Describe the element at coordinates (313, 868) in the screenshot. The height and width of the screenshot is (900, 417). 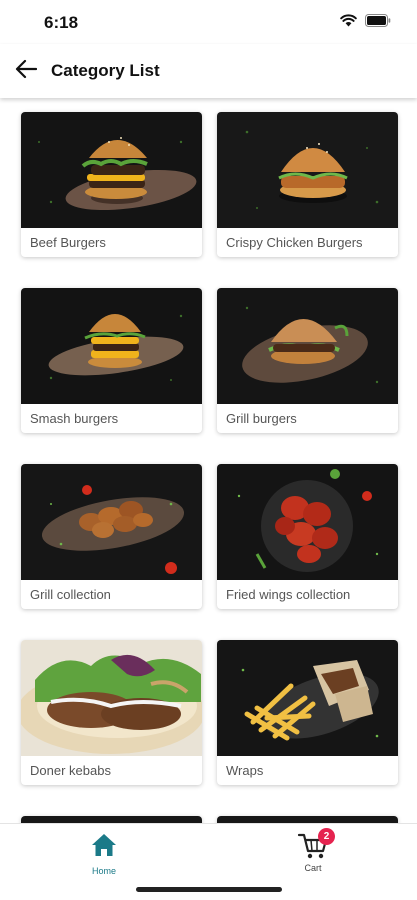
I see `nav-cart-label: Cart` at that location.